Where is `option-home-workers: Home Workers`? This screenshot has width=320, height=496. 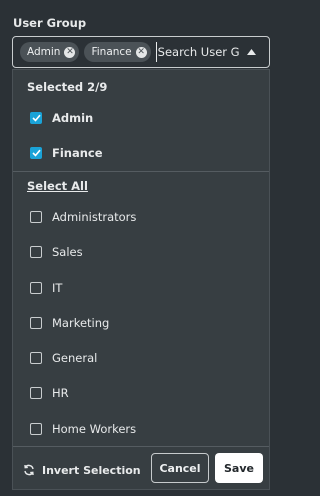
option-home-workers: Home Workers is located at coordinates (141, 429).